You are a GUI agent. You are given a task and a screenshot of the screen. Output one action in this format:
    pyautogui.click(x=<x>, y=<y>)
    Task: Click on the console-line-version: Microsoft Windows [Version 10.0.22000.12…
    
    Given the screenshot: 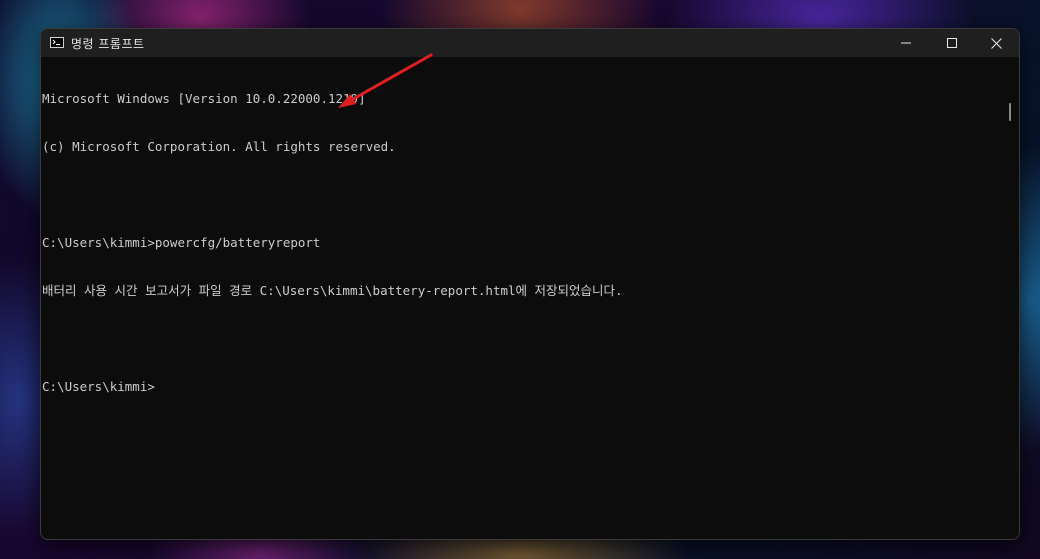 What is the action you would take?
    pyautogui.click(x=204, y=98)
    